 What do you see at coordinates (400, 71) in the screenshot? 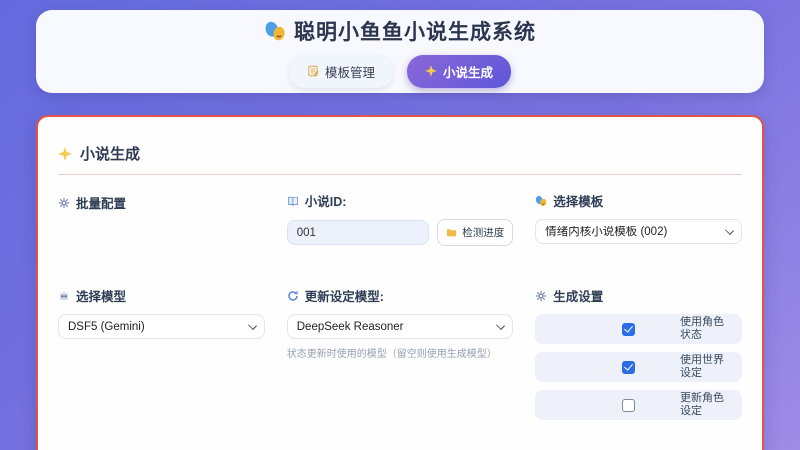
I see `main-nav: 模板管理 小说生成` at bounding box center [400, 71].